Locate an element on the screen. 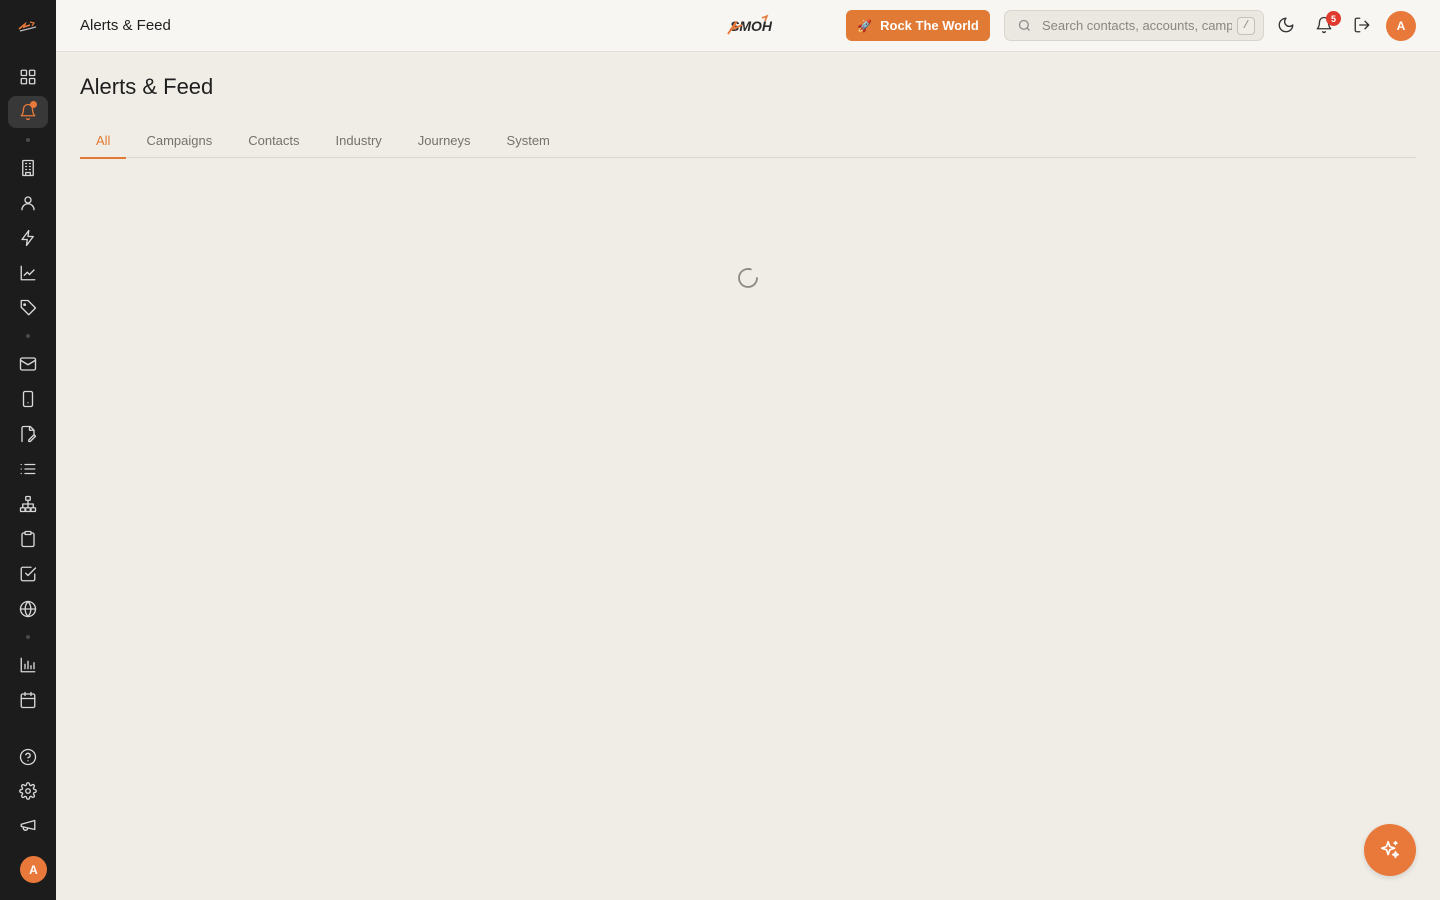  loading-spinner is located at coordinates (748, 278).